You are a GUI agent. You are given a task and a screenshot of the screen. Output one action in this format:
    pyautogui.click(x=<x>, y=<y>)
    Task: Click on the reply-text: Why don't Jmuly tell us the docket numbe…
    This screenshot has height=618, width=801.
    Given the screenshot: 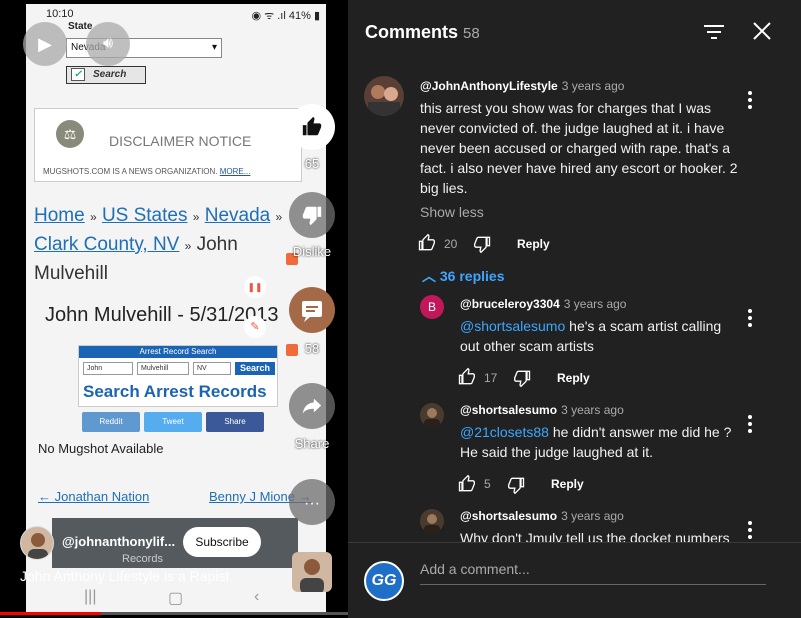 What is the action you would take?
    pyautogui.click(x=595, y=536)
    